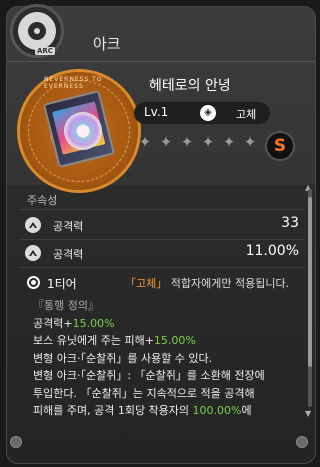 The width and height of the screenshot is (320, 467). I want to click on level-bar: Lv.1 ◈ 고체, so click(202, 113).